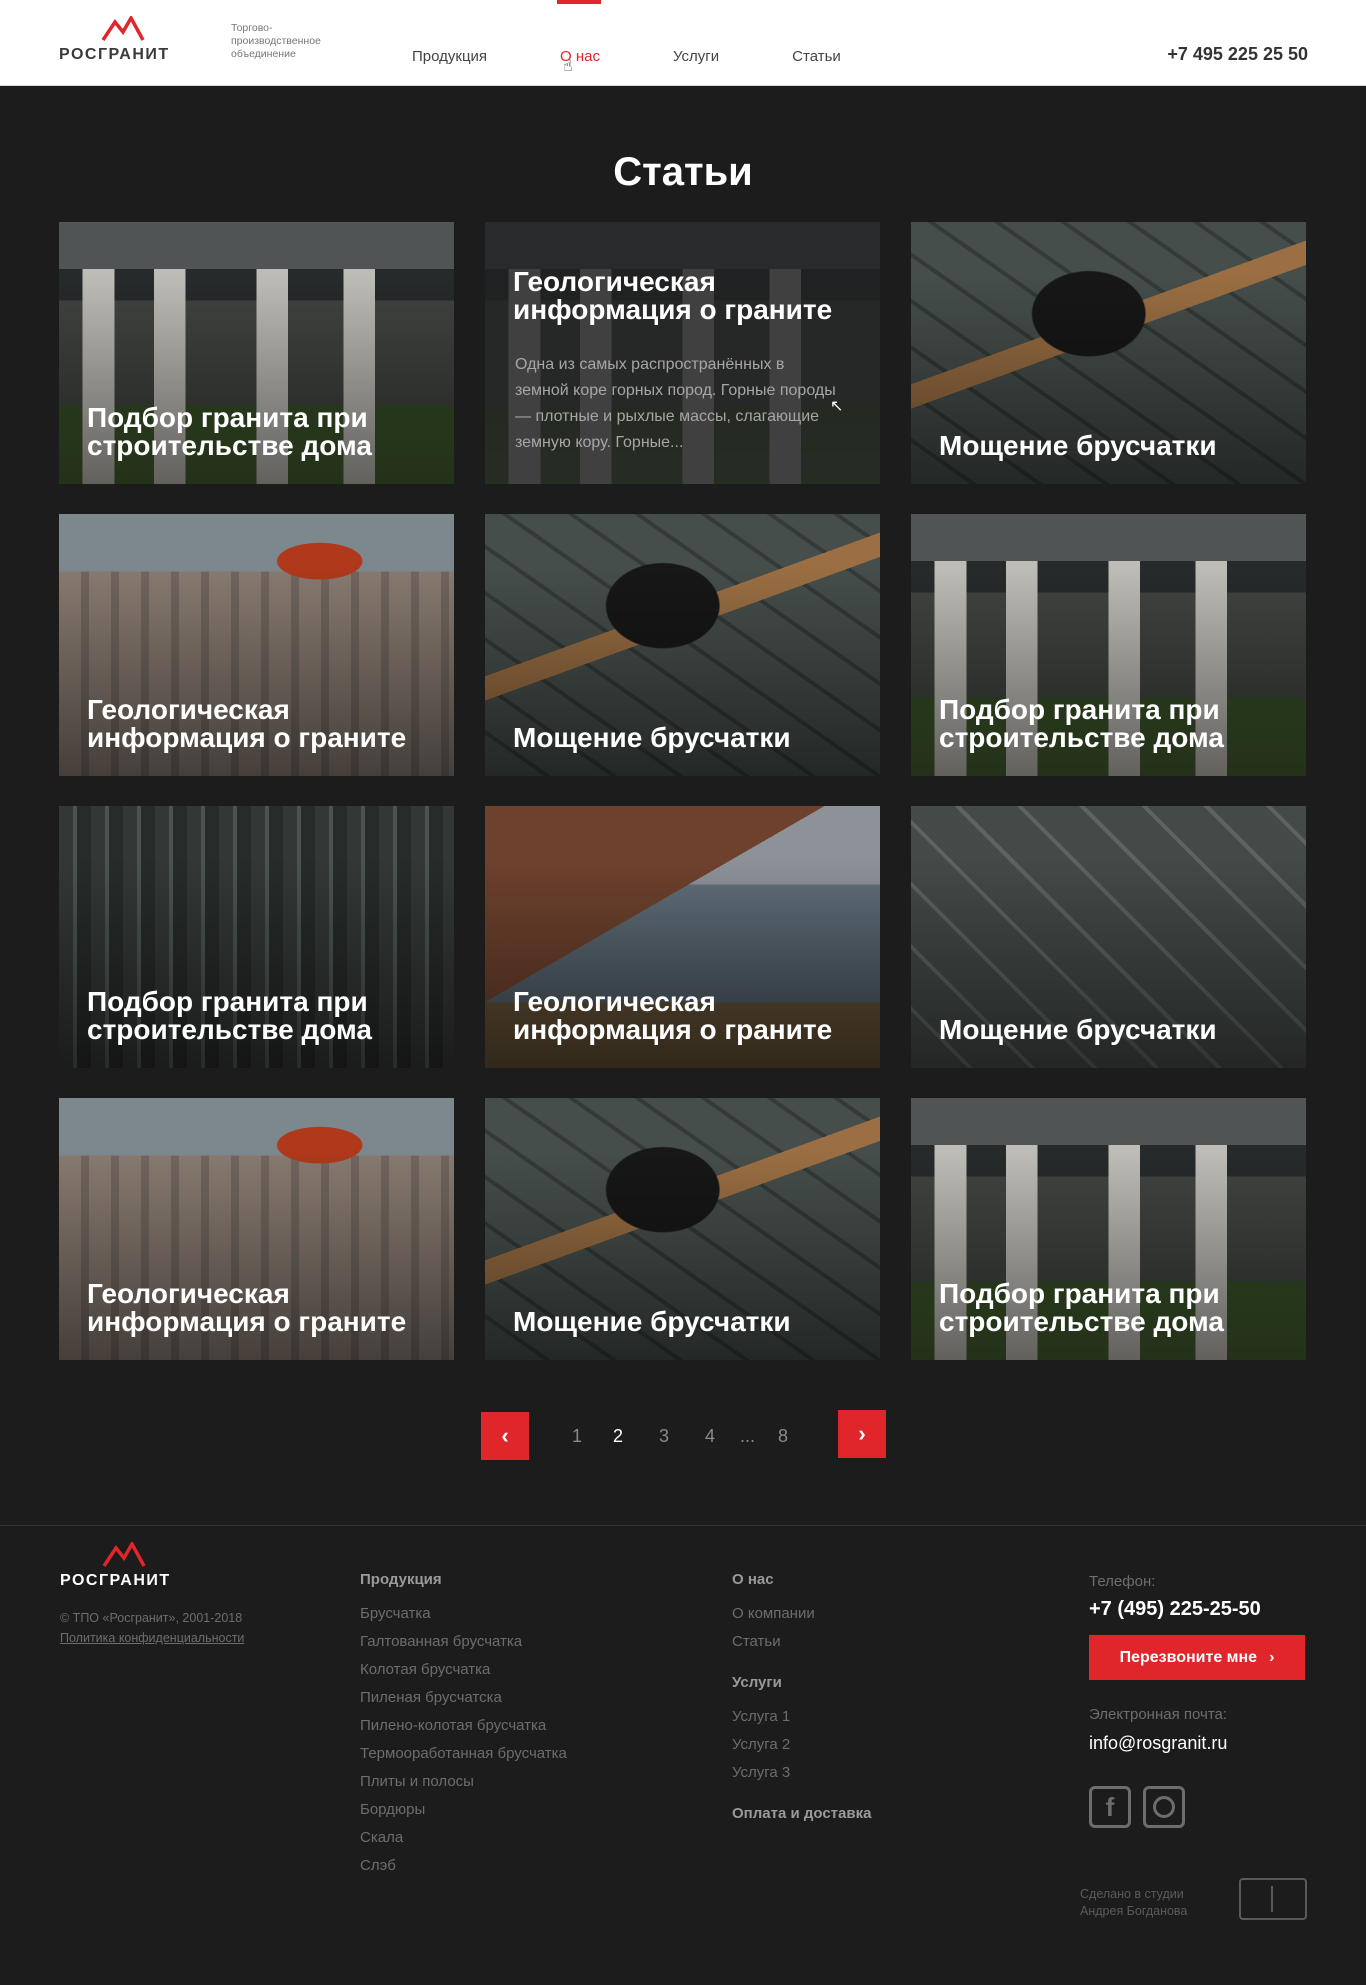 The height and width of the screenshot is (1985, 1366). What do you see at coordinates (115, 1580) in the screenshot?
I see `footer-brand-name: РОСГРАНИТ` at bounding box center [115, 1580].